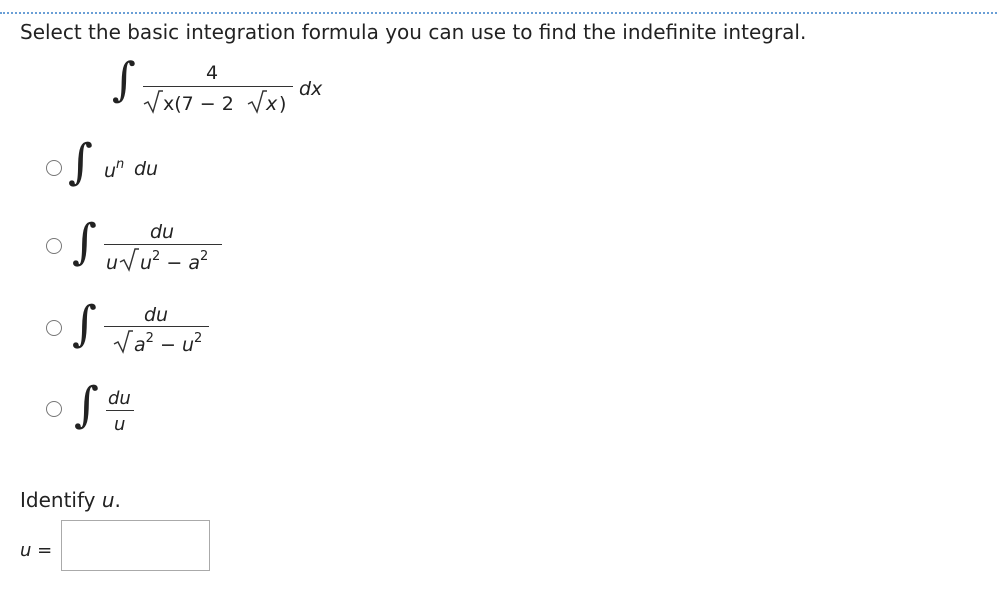 The height and width of the screenshot is (591, 997). I want to click on integral-denominator-part3: ), so click(283, 104).